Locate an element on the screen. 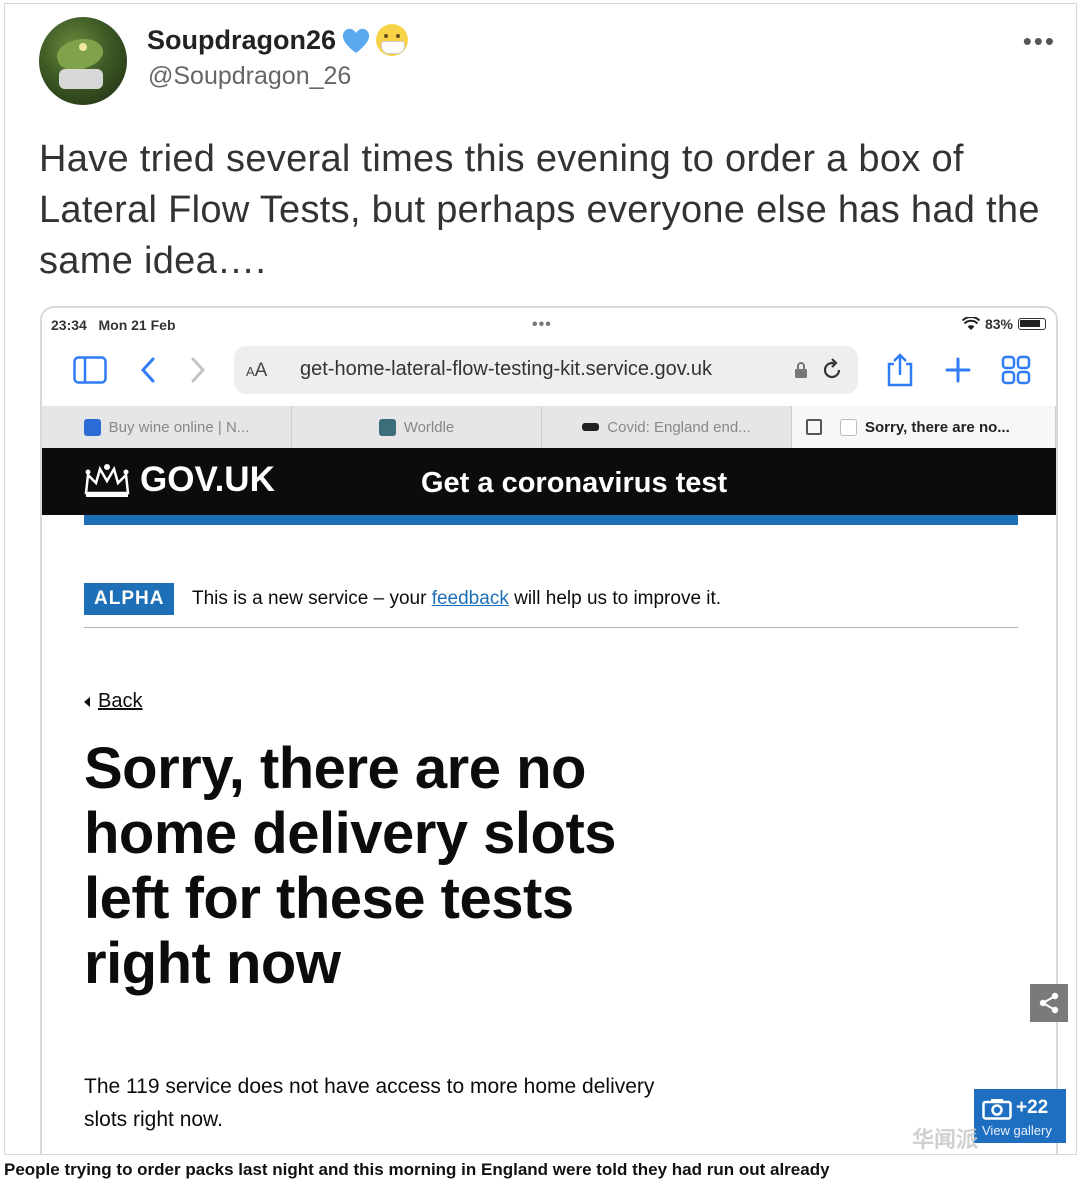 Image resolution: width=1080 pixels, height=1185 pixels. status-date: Mon 21 Feb is located at coordinates (137, 325).